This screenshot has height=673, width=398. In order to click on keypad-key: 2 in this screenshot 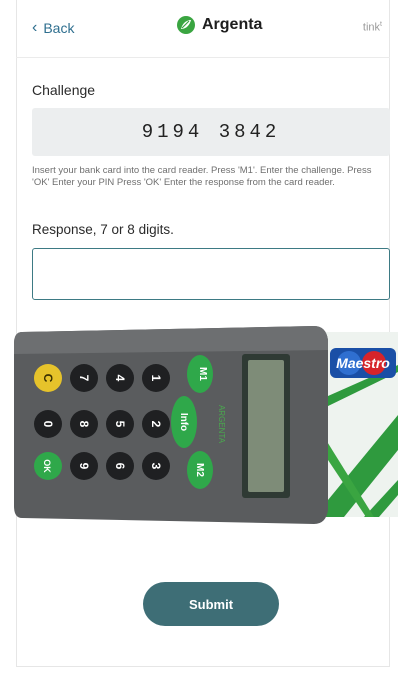, I will do `click(156, 424)`.